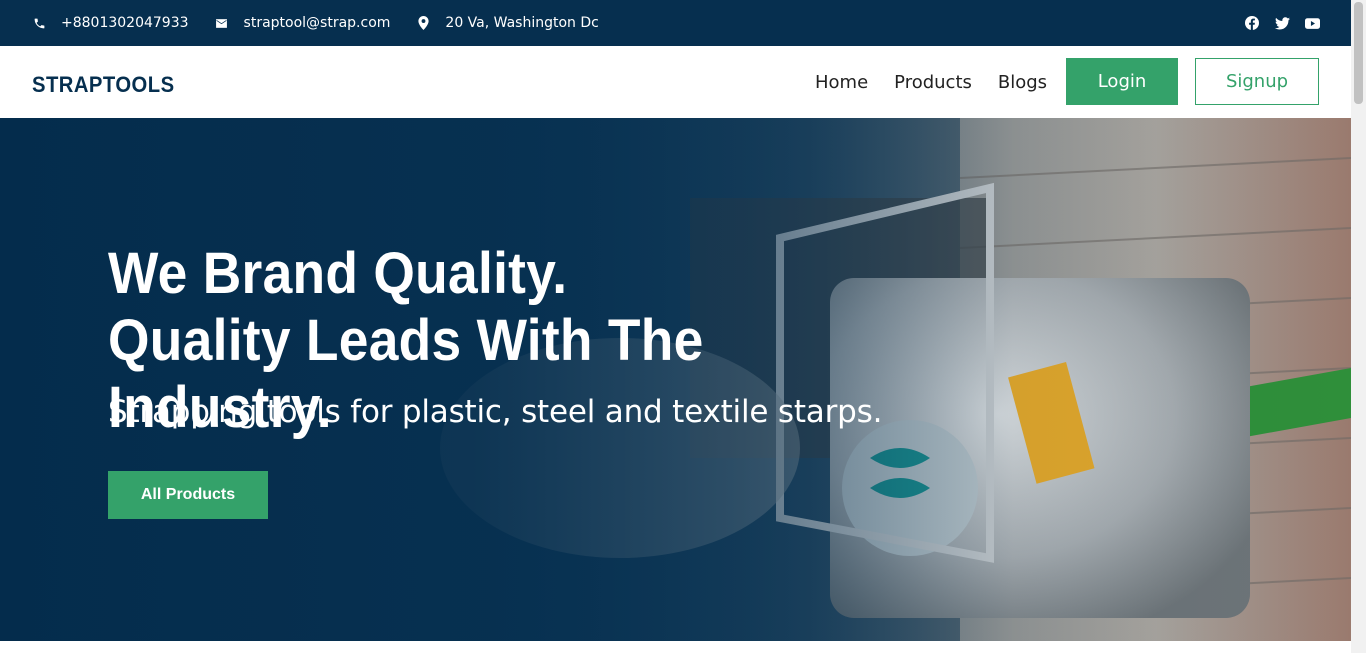  I want to click on page-scrollbar, so click(1358, 326).